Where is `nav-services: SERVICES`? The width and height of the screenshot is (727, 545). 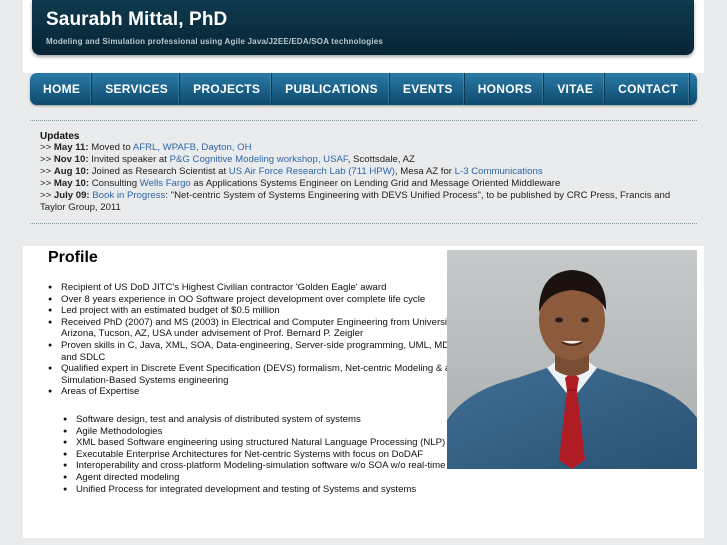
nav-services: SERVICES is located at coordinates (136, 89).